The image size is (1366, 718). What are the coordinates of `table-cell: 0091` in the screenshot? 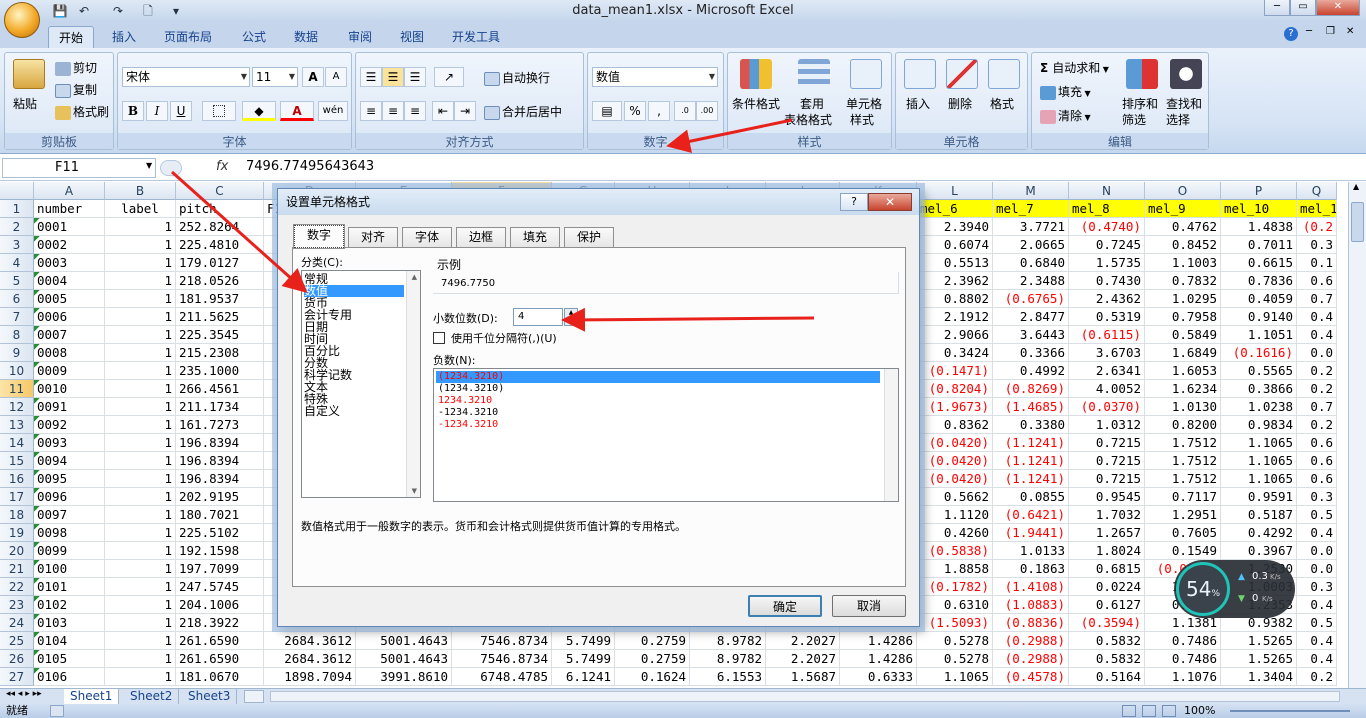 It's located at (69, 407).